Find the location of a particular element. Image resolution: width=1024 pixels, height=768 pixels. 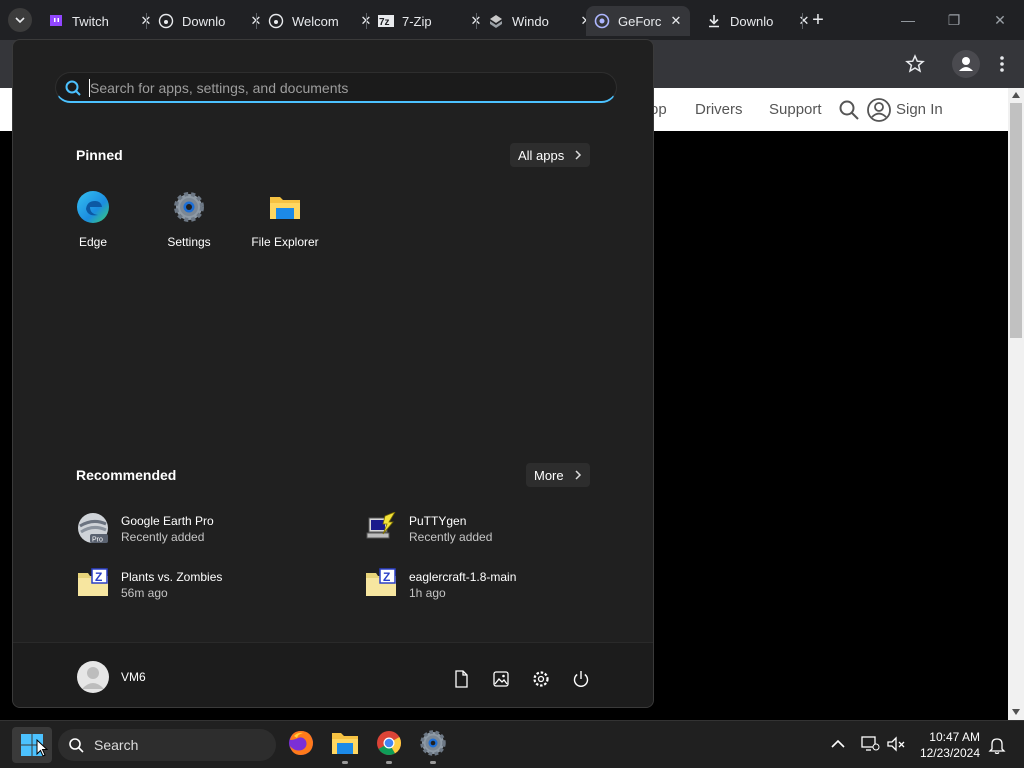

profile-icon is located at coordinates (966, 64).